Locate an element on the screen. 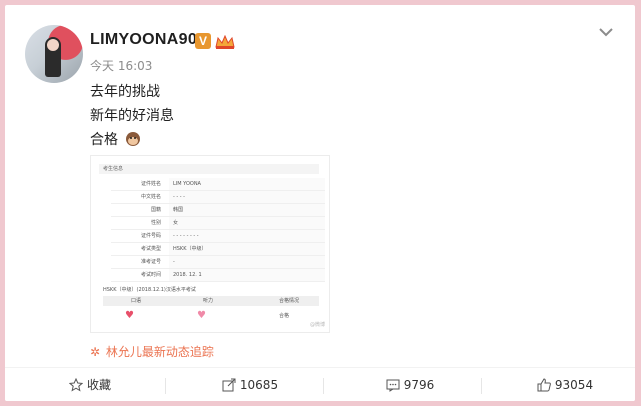  watermark: @微博 is located at coordinates (317, 325).